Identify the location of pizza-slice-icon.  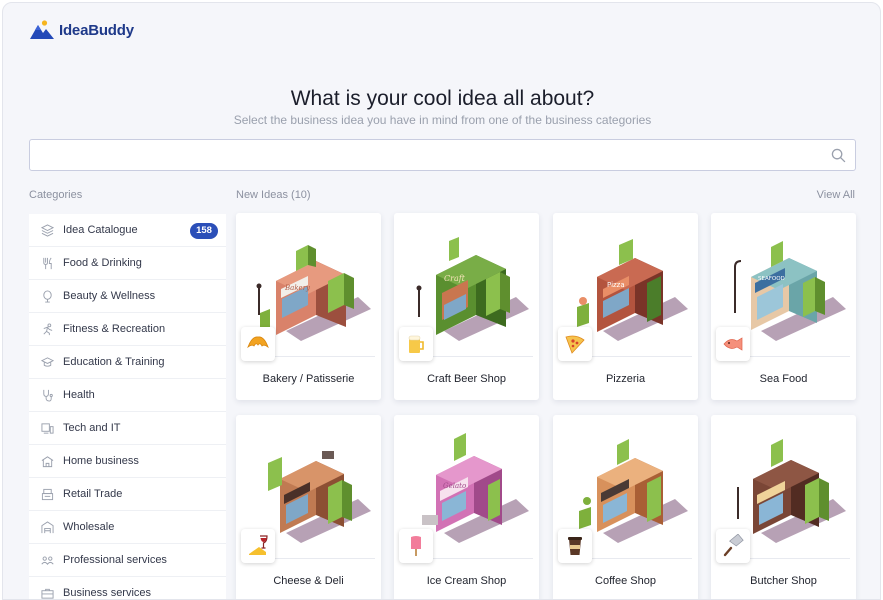
(575, 344).